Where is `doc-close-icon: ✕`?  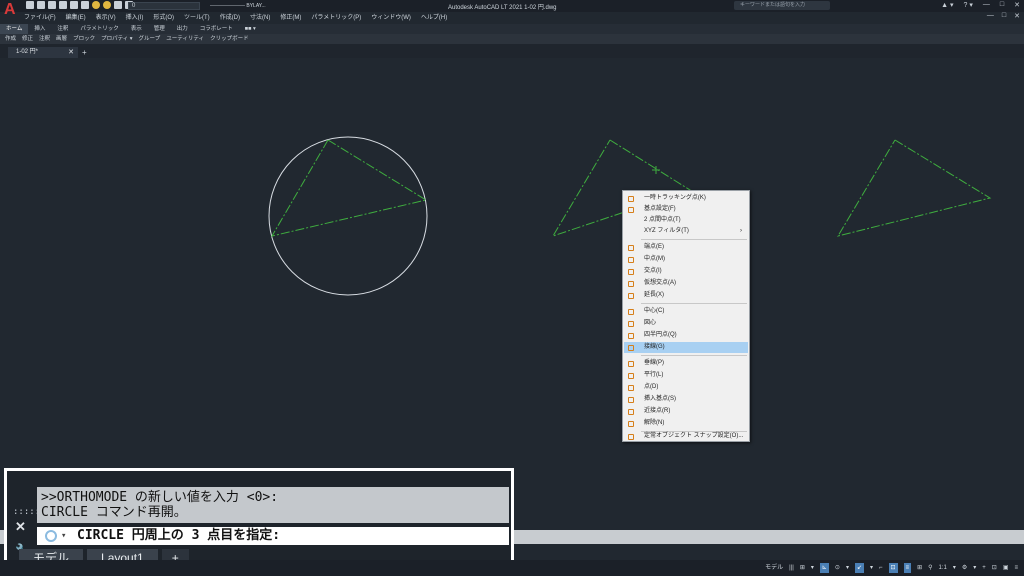 doc-close-icon: ✕ is located at coordinates (1017, 16).